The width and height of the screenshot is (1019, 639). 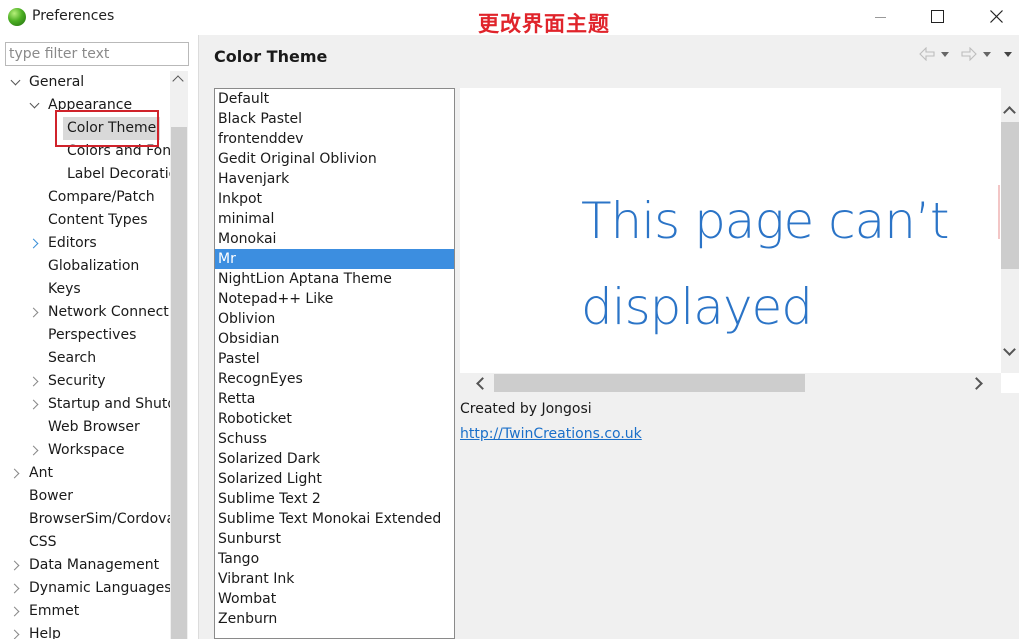 I want to click on theme-list-item: Obsidian, so click(x=334, y=339).